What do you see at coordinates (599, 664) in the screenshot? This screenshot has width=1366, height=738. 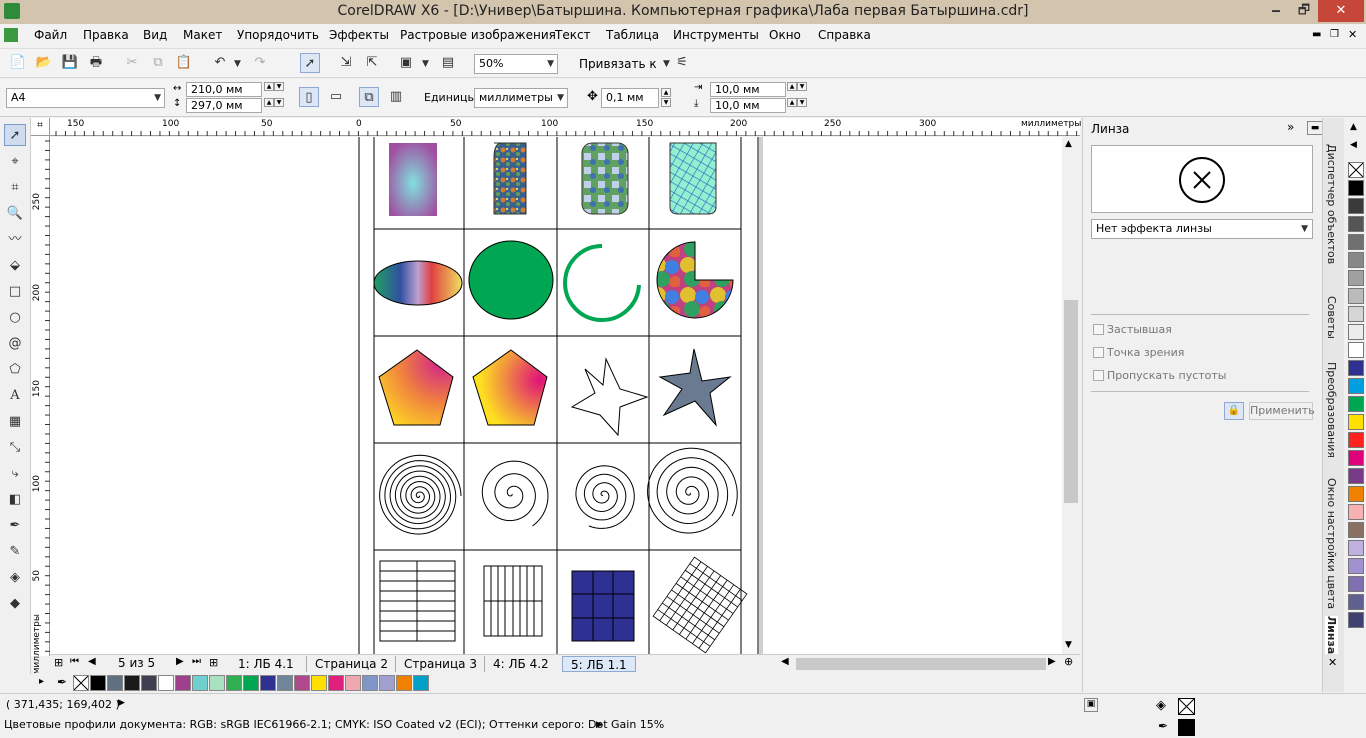 I see `page-tab-5-active: 5: ЛБ 1.1` at bounding box center [599, 664].